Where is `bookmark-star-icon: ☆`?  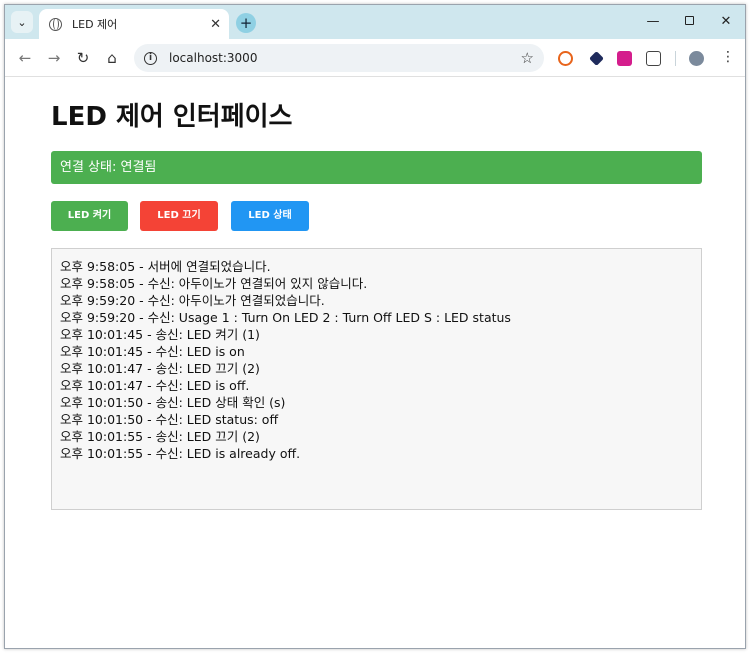
bookmark-star-icon: ☆ is located at coordinates (527, 58).